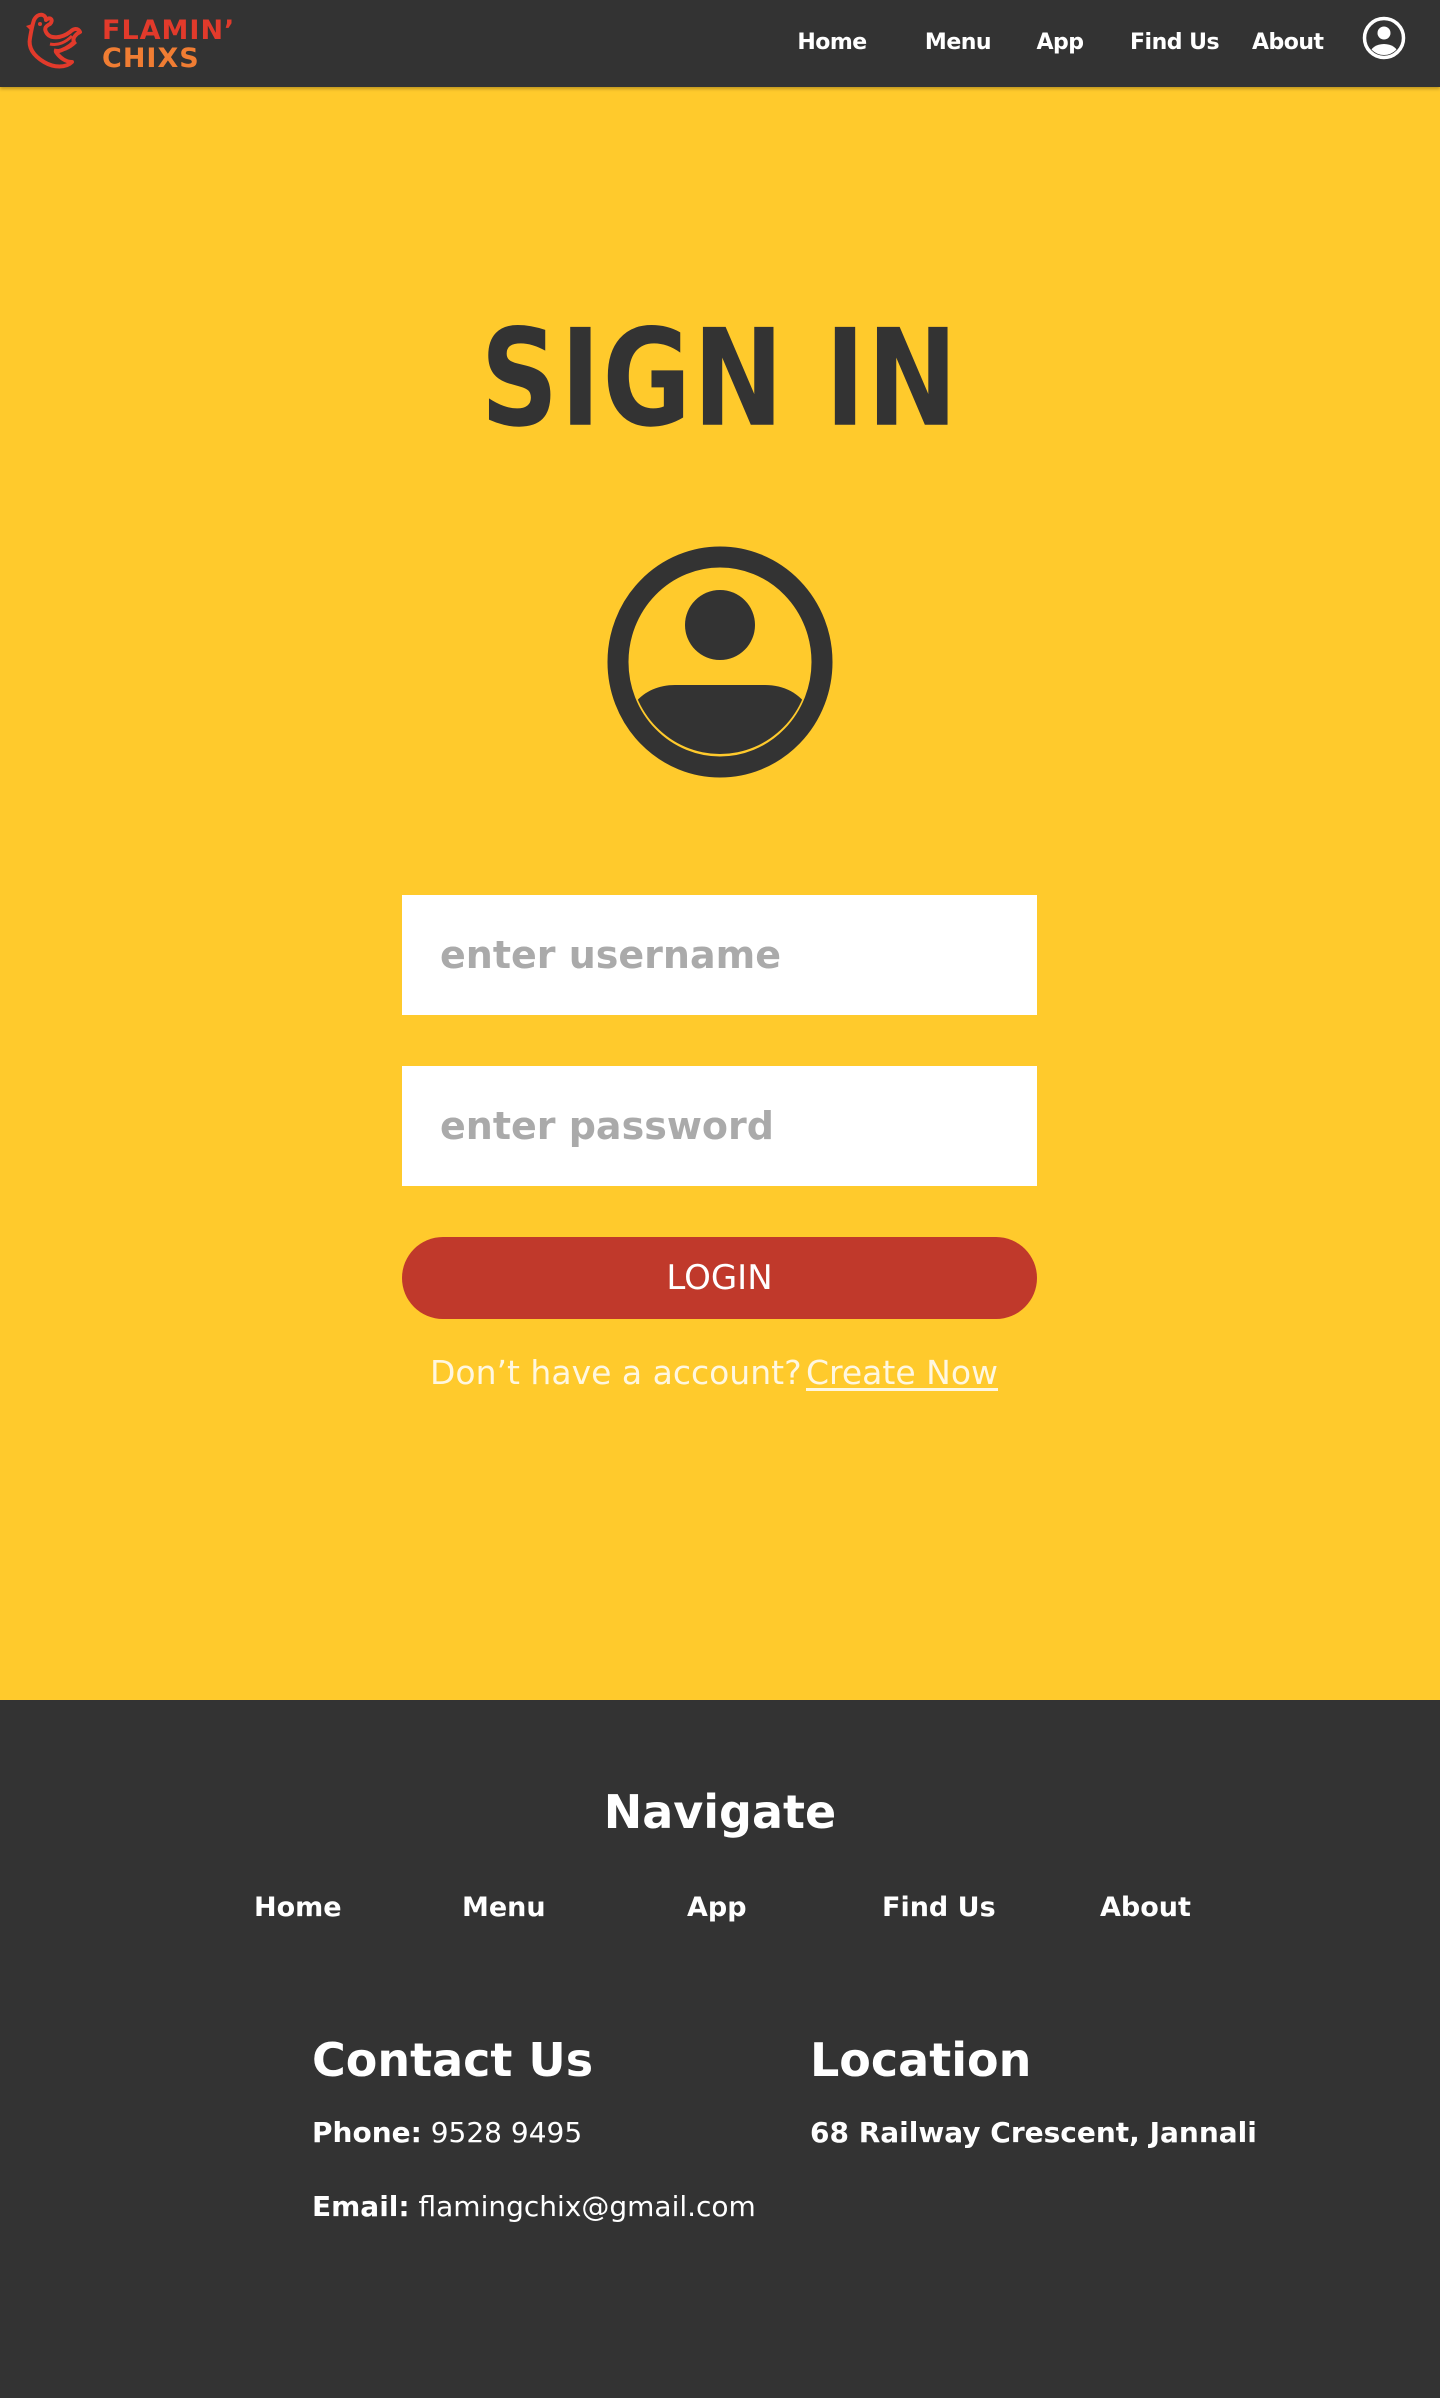 The width and height of the screenshot is (1440, 2398). I want to click on contact-email: Email: flamingchix@gmail.com, so click(534, 2207).